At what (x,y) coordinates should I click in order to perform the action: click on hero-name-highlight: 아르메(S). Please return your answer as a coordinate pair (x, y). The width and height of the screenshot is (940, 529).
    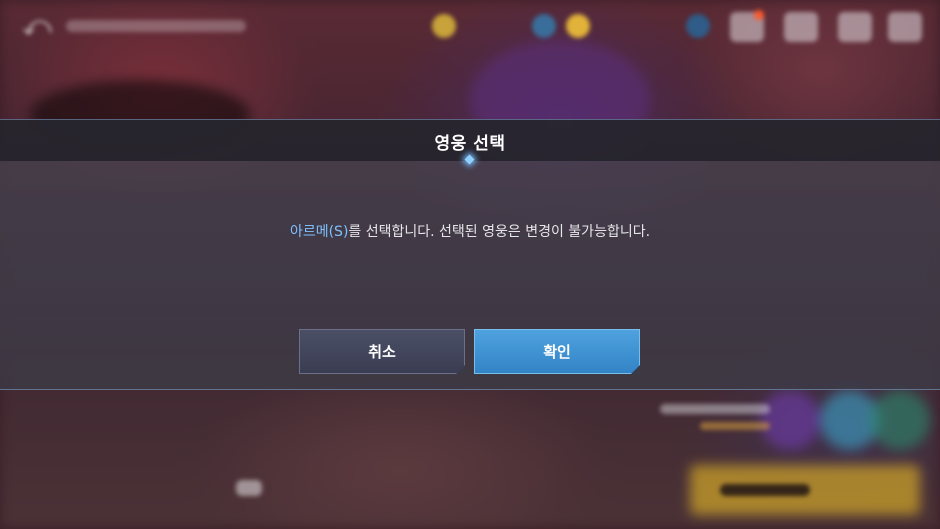
    Looking at the image, I should click on (319, 232).